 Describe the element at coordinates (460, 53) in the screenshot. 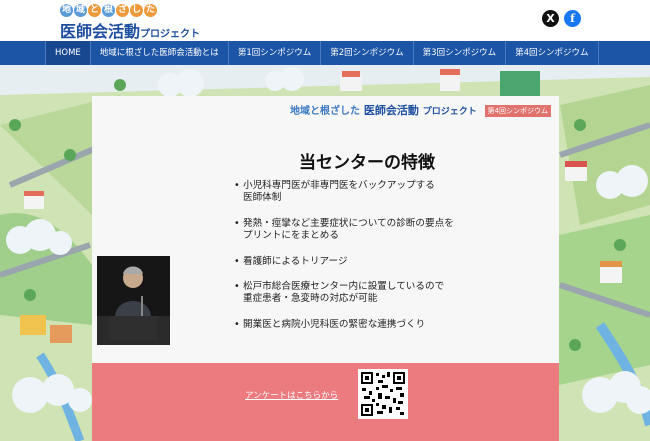

I see `nav-item-symposium-3: 第3回シンポジウム` at that location.